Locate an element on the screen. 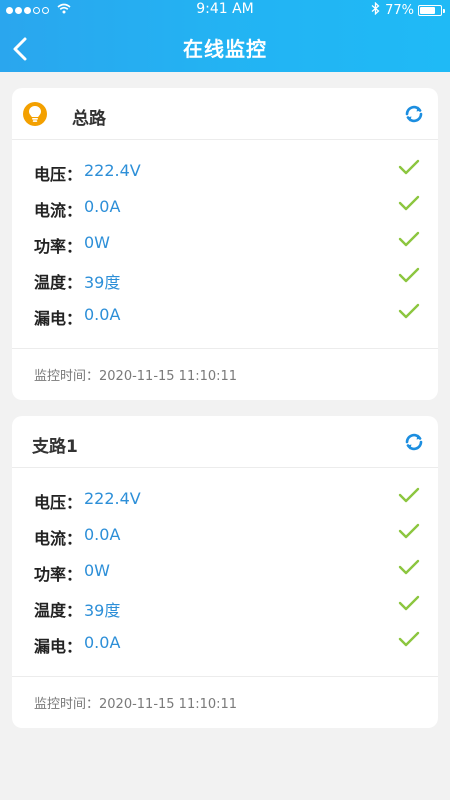 The width and height of the screenshot is (450, 800). status-bar: 9:41 AM 77% is located at coordinates (225, 10).